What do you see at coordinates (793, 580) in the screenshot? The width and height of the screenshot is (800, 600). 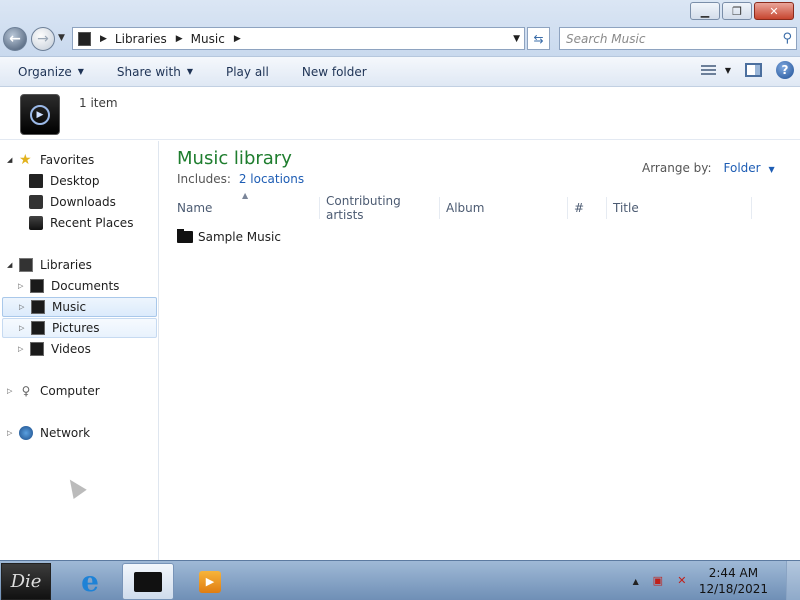 I see `show-desktop-button` at bounding box center [793, 580].